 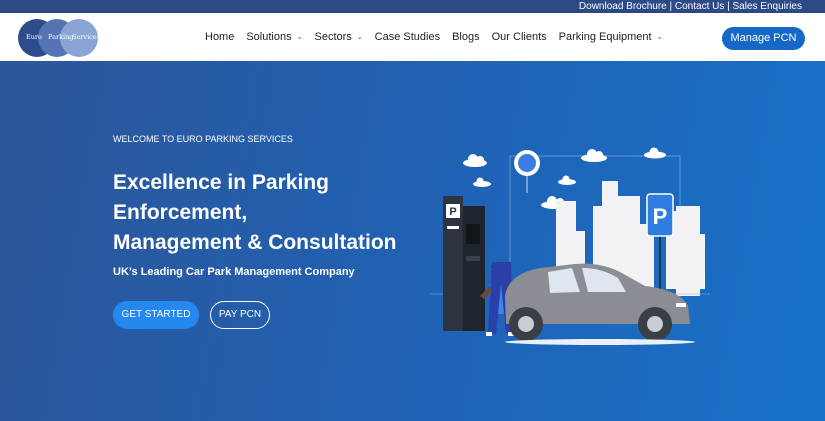 What do you see at coordinates (180, 212) in the screenshot?
I see `headline-line-2: Enforcement,` at bounding box center [180, 212].